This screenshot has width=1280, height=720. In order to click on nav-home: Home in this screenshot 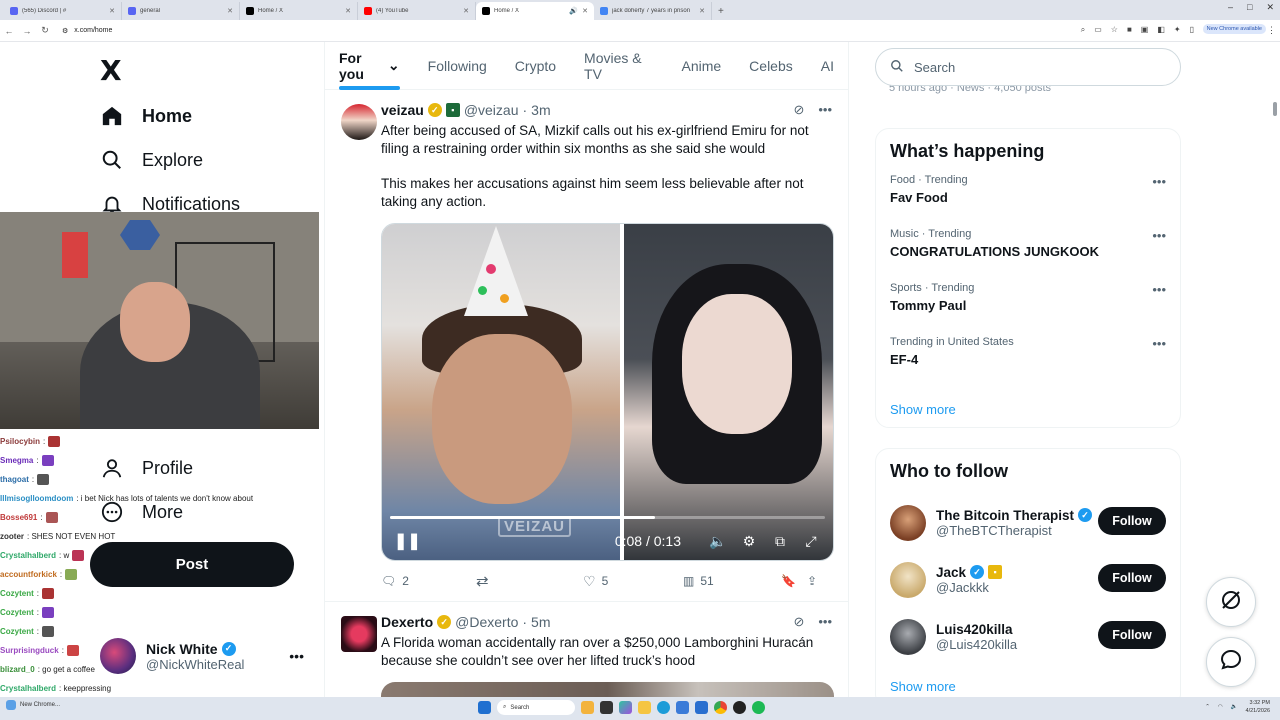, I will do `click(146, 116)`.